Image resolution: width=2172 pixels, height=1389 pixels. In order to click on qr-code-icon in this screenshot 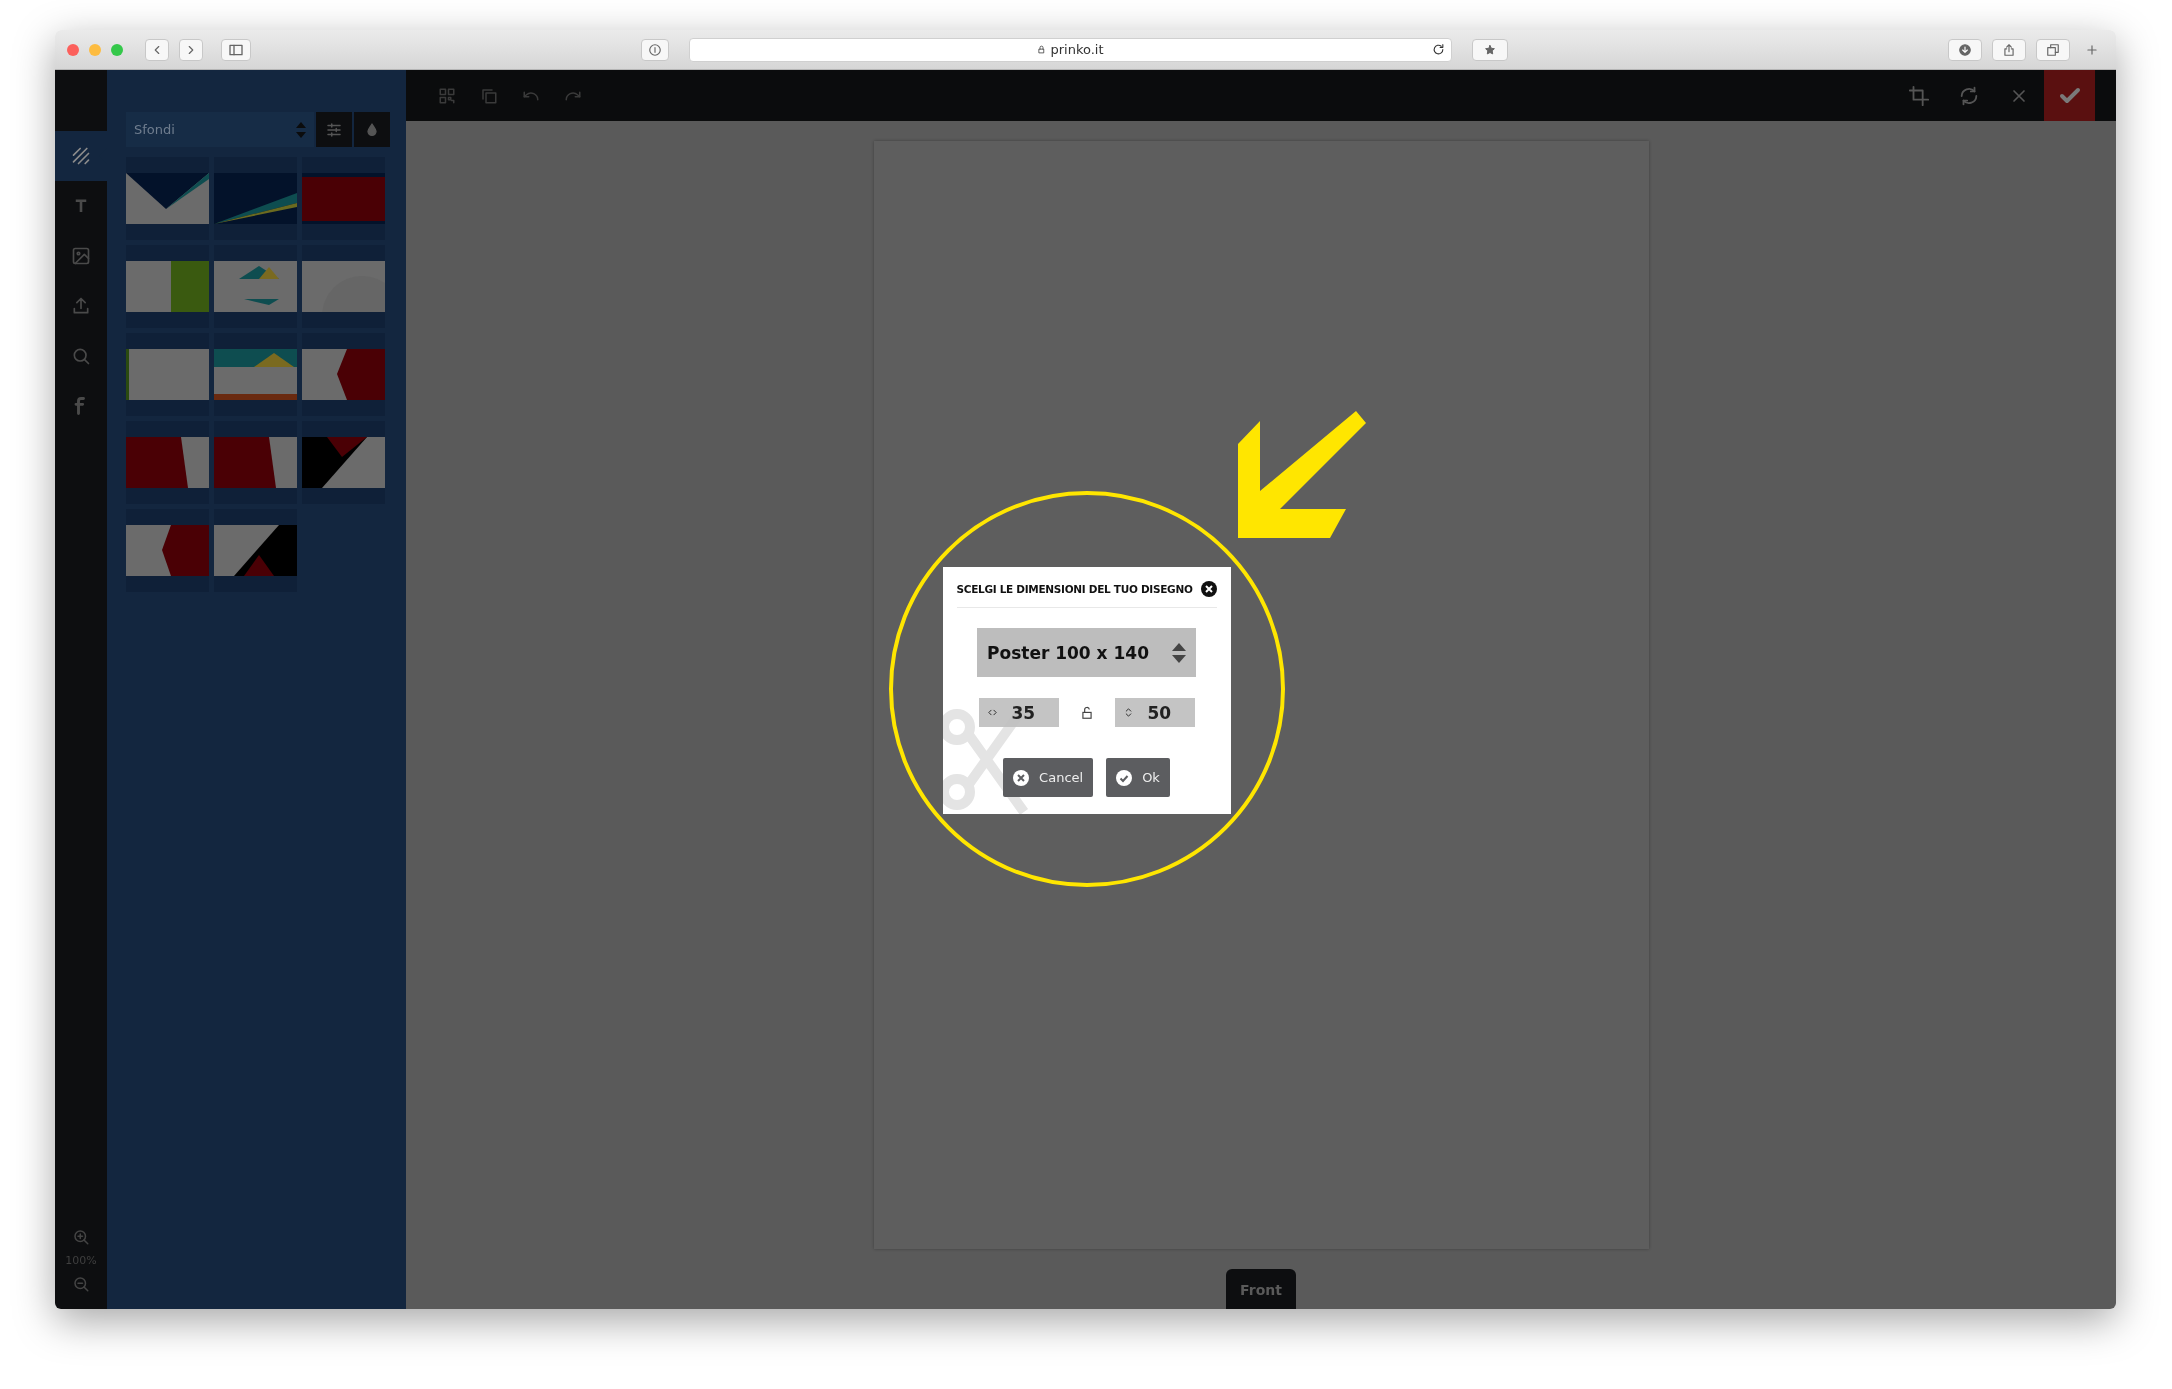, I will do `click(447, 95)`.